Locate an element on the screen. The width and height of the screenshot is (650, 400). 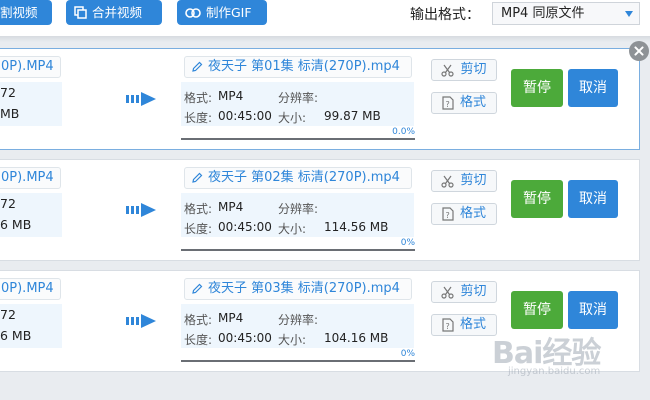
dropdown-caret-icon is located at coordinates (629, 14).